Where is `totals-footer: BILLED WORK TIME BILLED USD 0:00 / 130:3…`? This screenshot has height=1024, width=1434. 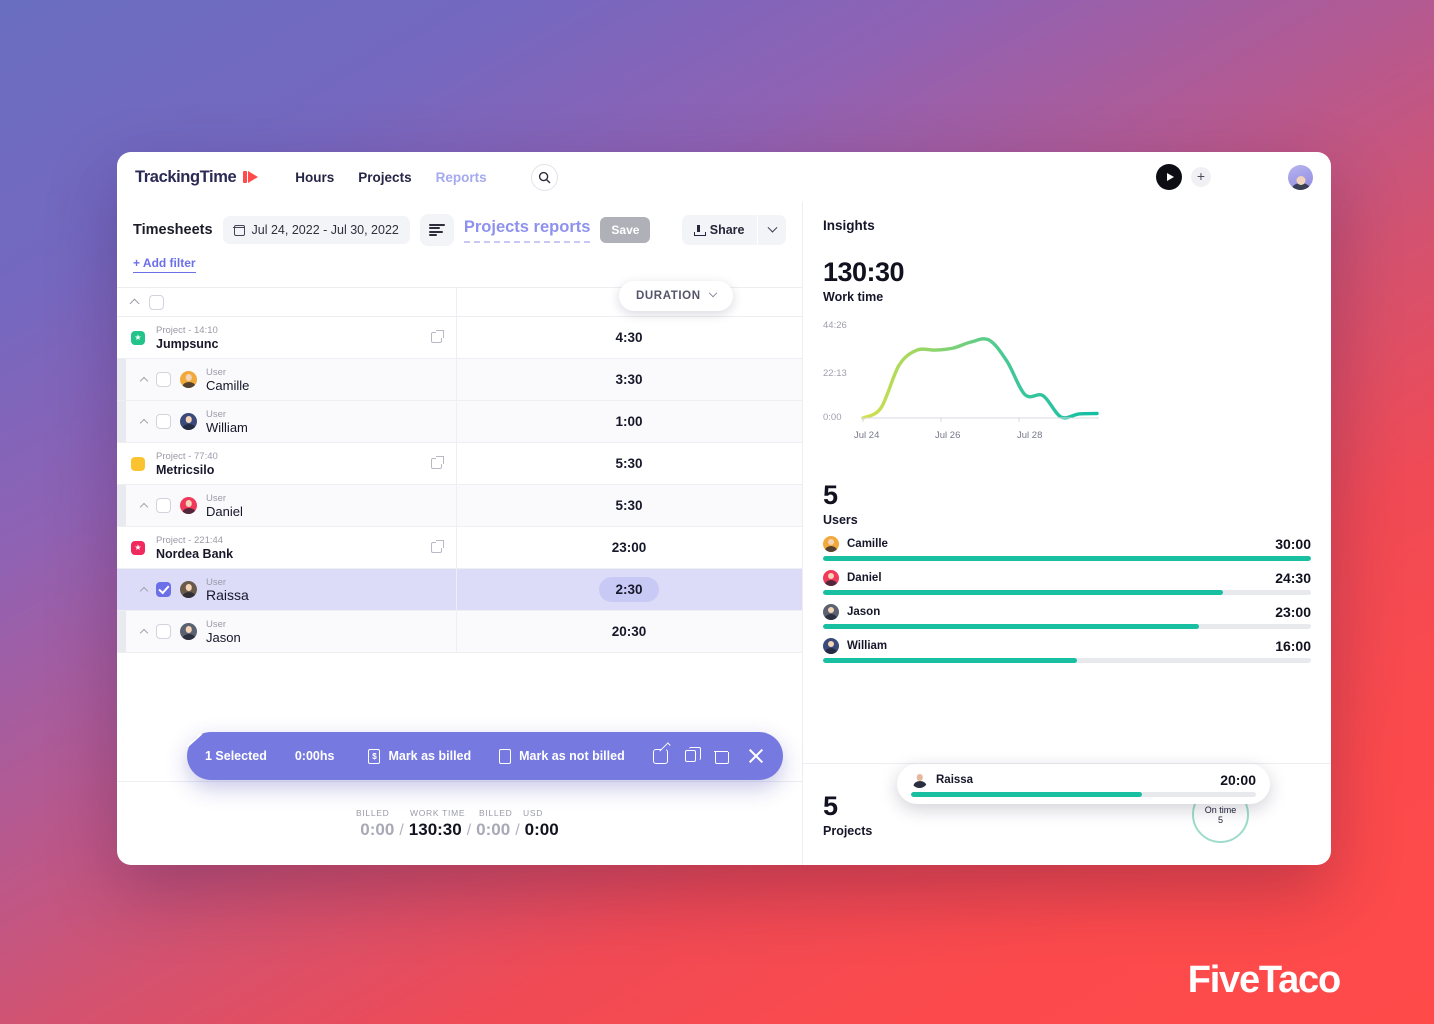
totals-footer: BILLED WORK TIME BILLED USD 0:00 / 130:3… is located at coordinates (459, 823).